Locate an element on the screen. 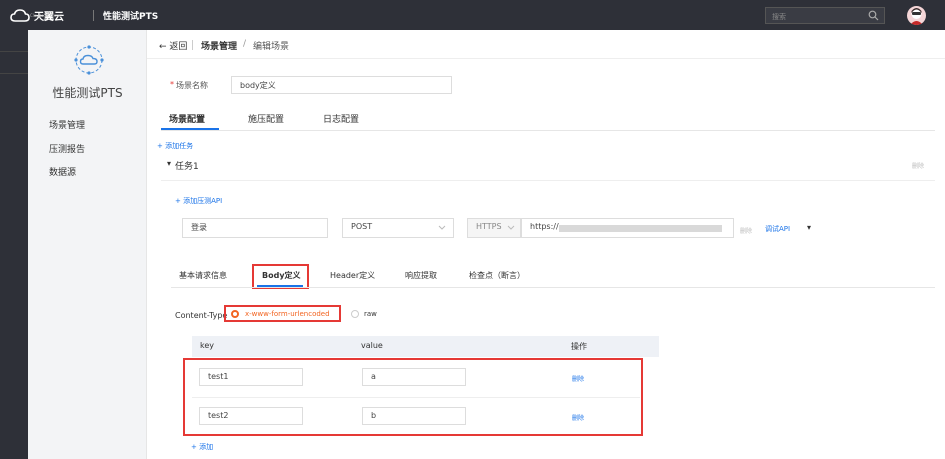  task-toggle-icon: ▾ is located at coordinates (169, 163).